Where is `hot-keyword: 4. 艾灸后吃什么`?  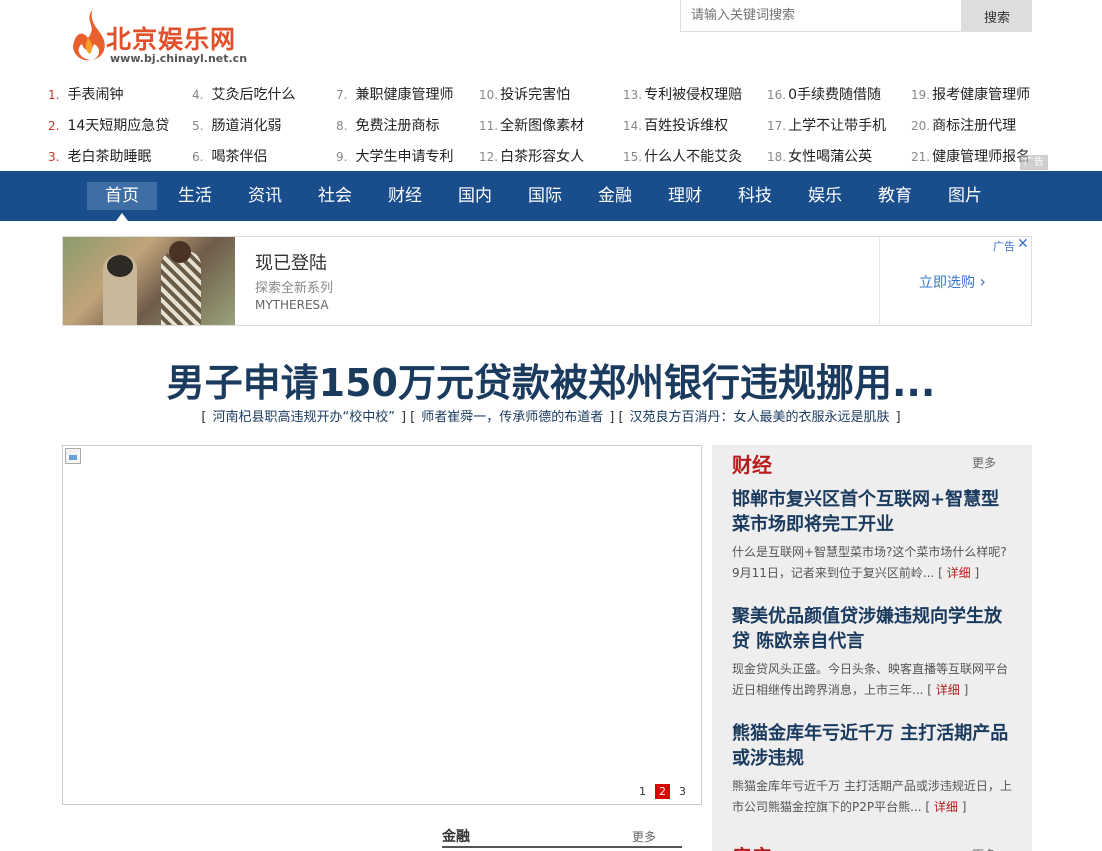
hot-keyword: 4. 艾灸后吃什么 is located at coordinates (243, 94).